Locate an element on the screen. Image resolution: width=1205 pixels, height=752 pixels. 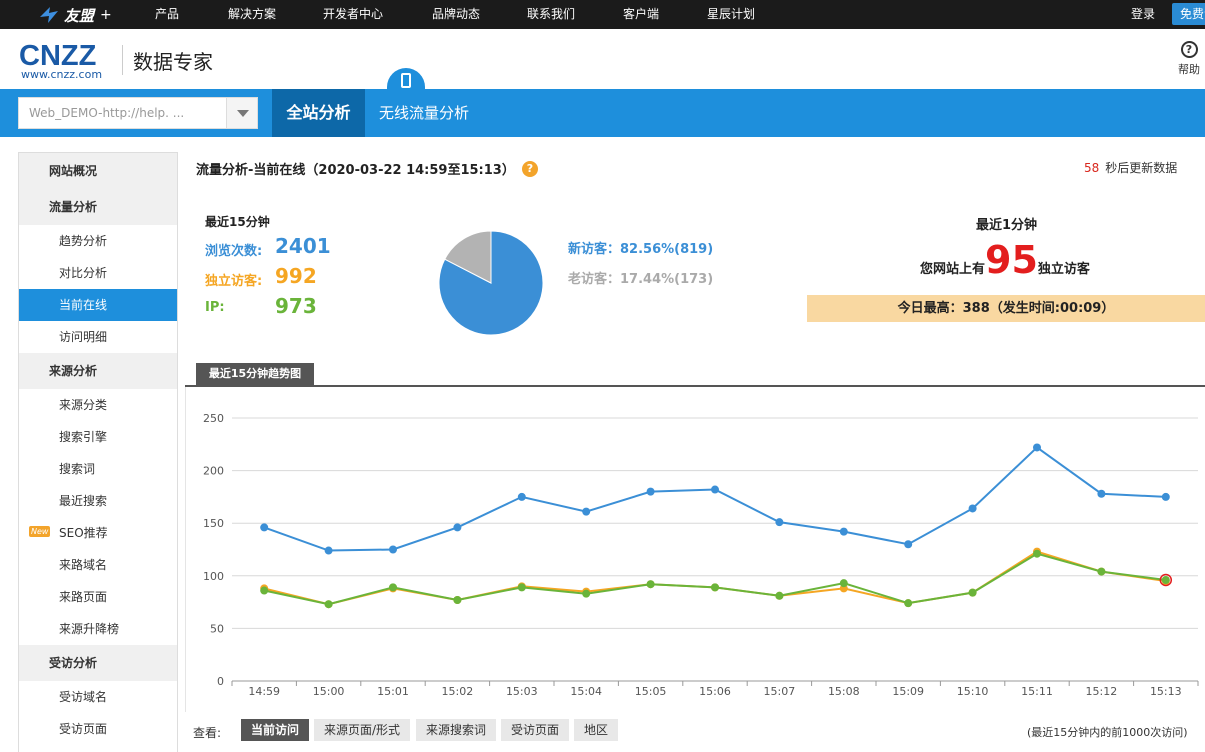
sidebar-item-9: 搜索词 is located at coordinates (98, 469).